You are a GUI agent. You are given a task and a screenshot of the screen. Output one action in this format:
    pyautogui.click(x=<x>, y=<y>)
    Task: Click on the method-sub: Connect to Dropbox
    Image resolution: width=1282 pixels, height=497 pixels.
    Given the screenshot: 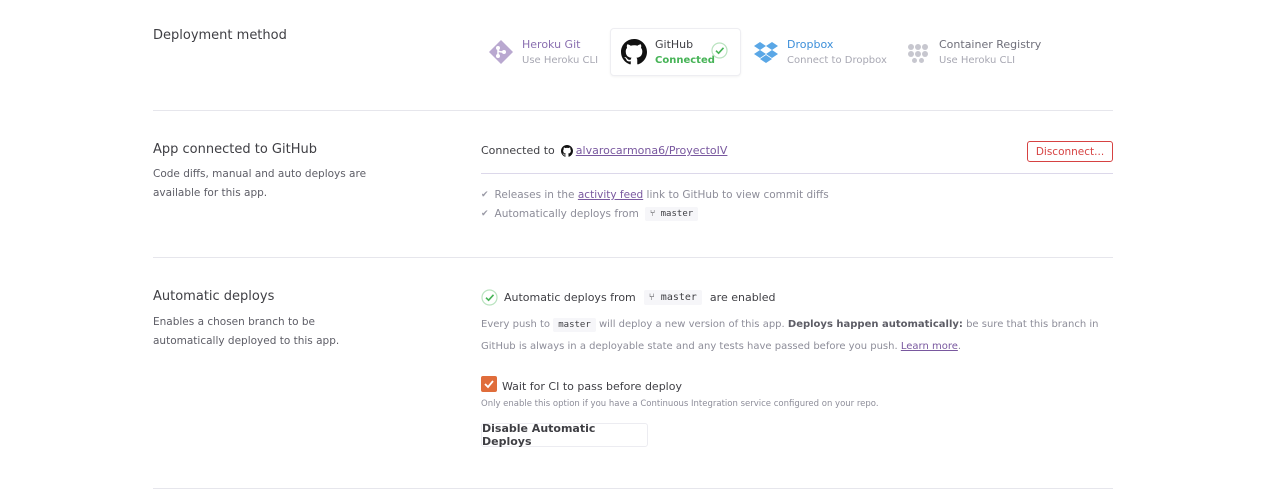 What is the action you would take?
    pyautogui.click(x=837, y=60)
    